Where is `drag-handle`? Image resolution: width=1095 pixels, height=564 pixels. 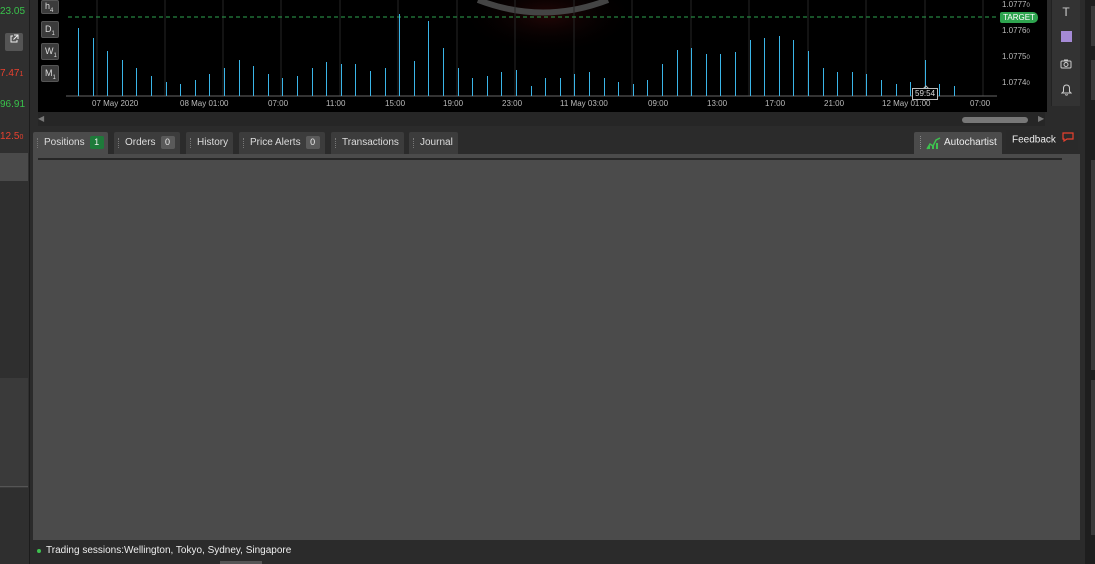 drag-handle is located at coordinates (921, 142).